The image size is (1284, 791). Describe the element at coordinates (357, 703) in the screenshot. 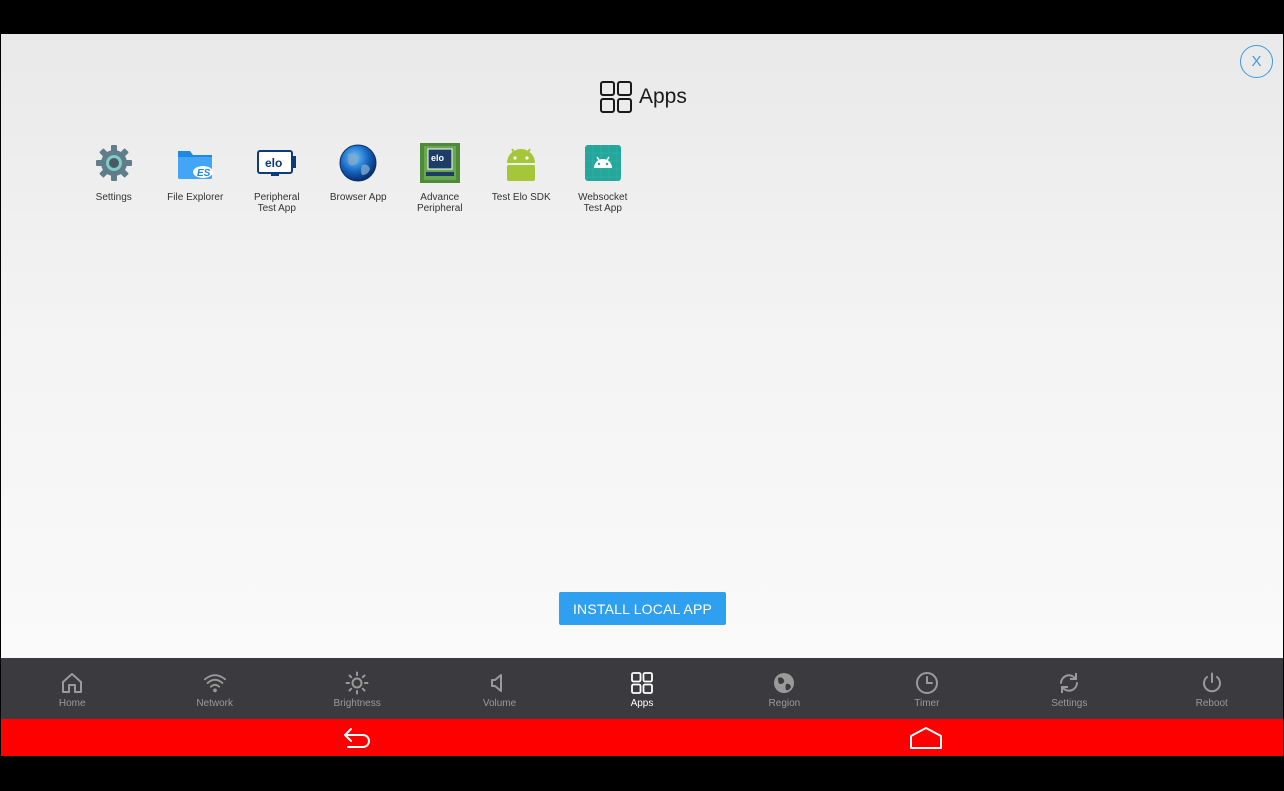

I see `nav-label: Brightness` at that location.